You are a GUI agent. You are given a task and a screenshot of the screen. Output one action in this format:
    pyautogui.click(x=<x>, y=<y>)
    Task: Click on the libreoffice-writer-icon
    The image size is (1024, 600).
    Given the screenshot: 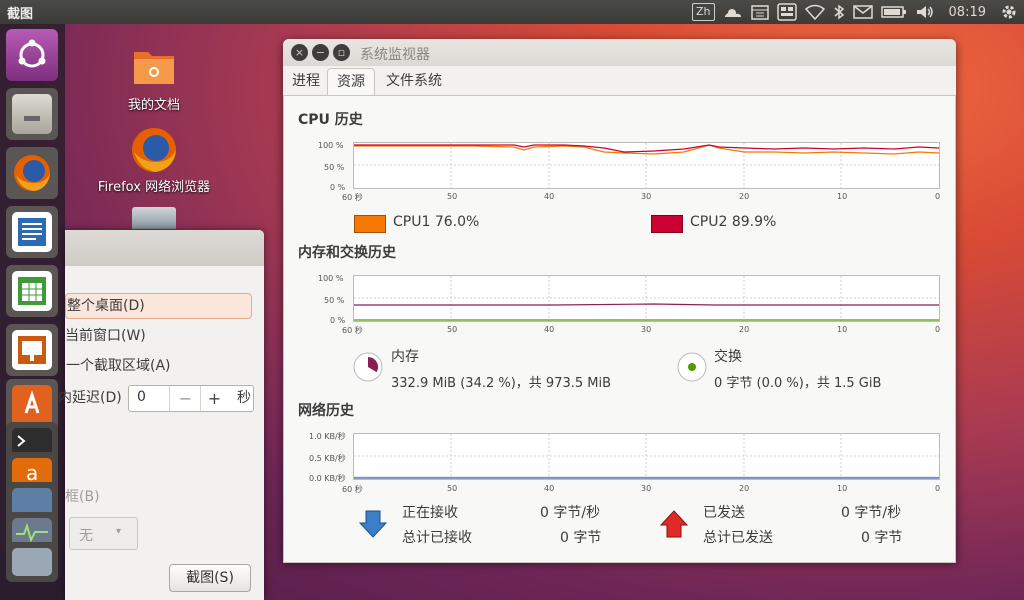 What is the action you would take?
    pyautogui.click(x=32, y=232)
    